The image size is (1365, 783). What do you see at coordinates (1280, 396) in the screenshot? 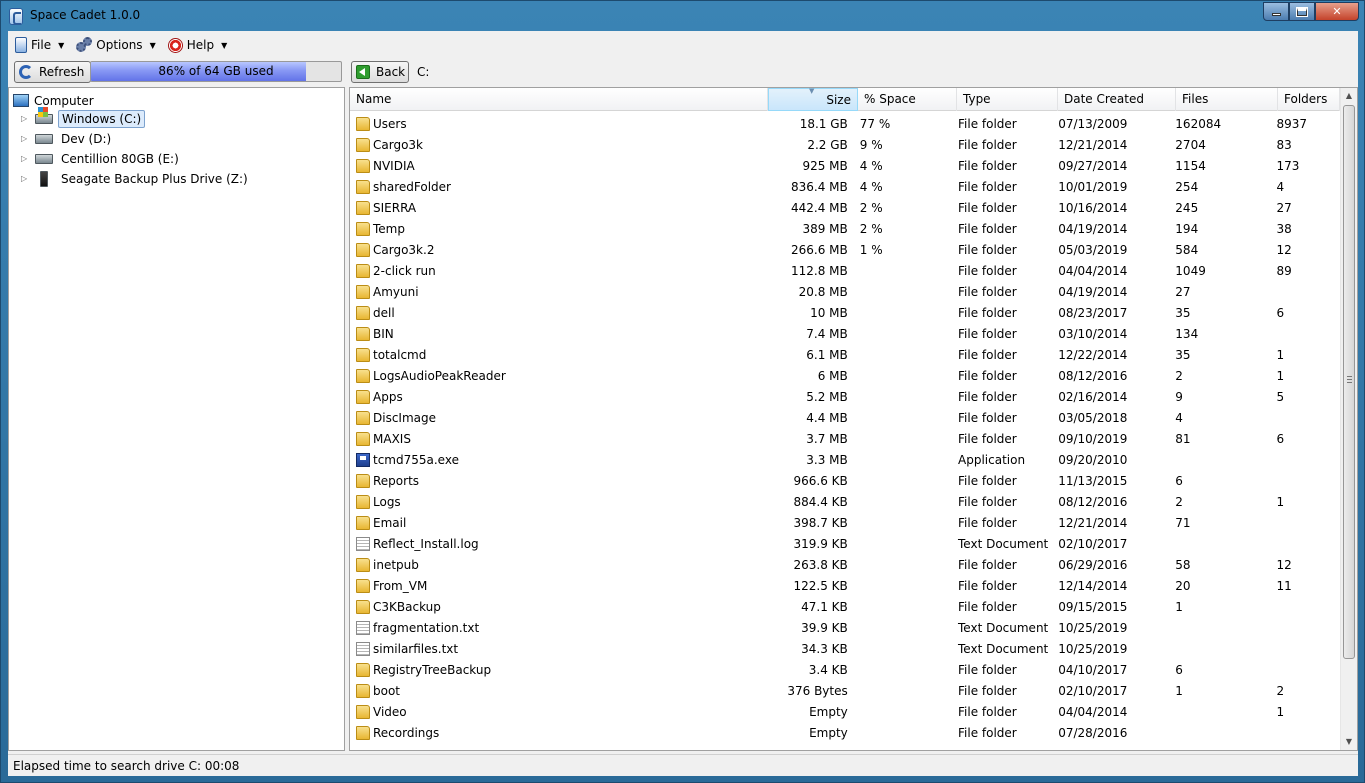
I see `cell-folders: 5` at bounding box center [1280, 396].